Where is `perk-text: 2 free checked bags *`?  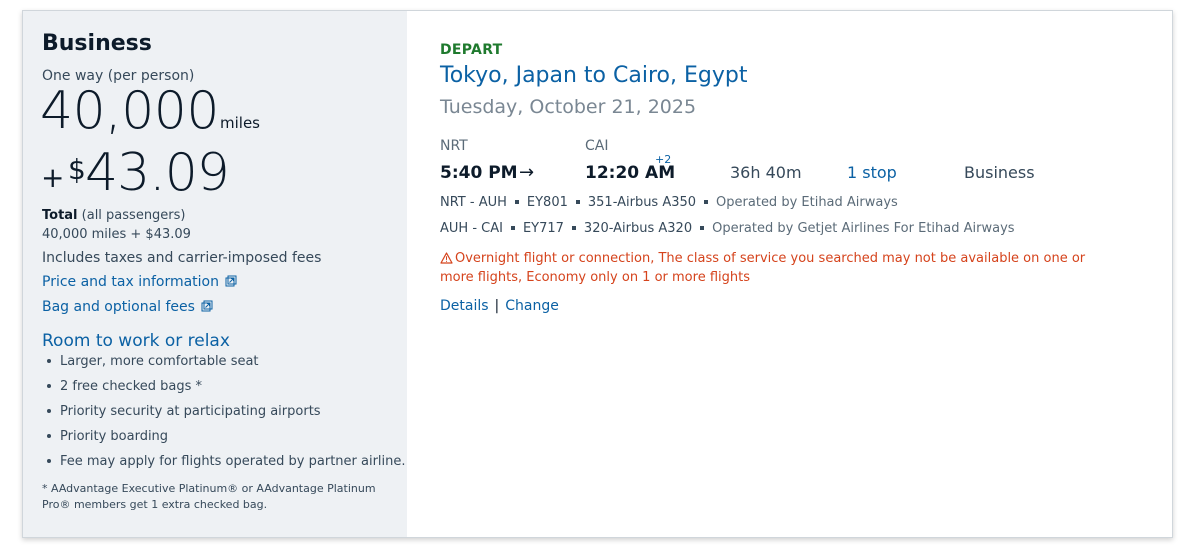
perk-text: 2 free checked bags * is located at coordinates (131, 386).